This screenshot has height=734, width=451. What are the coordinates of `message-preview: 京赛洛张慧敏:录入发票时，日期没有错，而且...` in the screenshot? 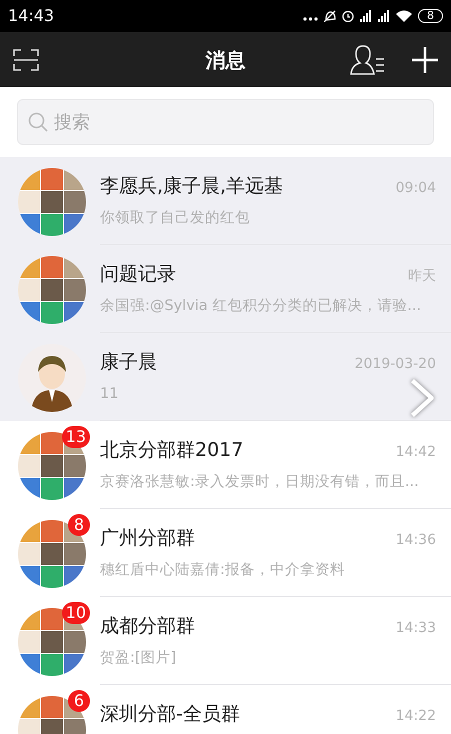 It's located at (260, 482).